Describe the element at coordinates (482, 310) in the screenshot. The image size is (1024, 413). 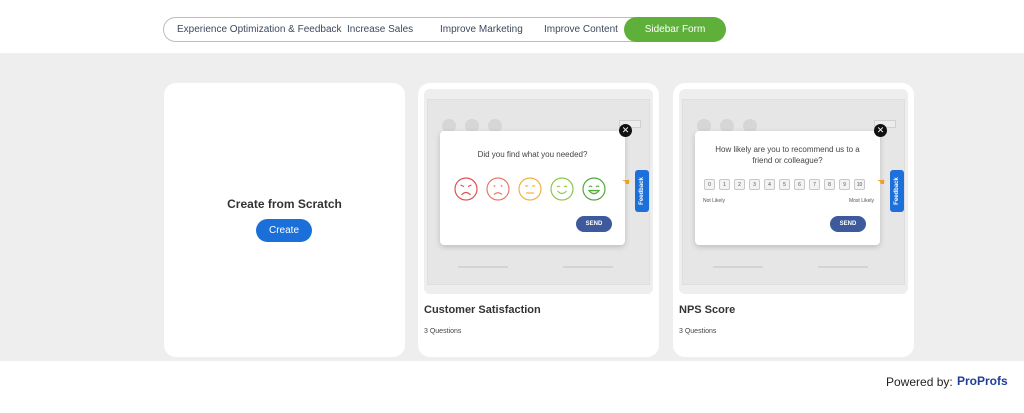
I see `card-title: Customer Satisfaction` at that location.